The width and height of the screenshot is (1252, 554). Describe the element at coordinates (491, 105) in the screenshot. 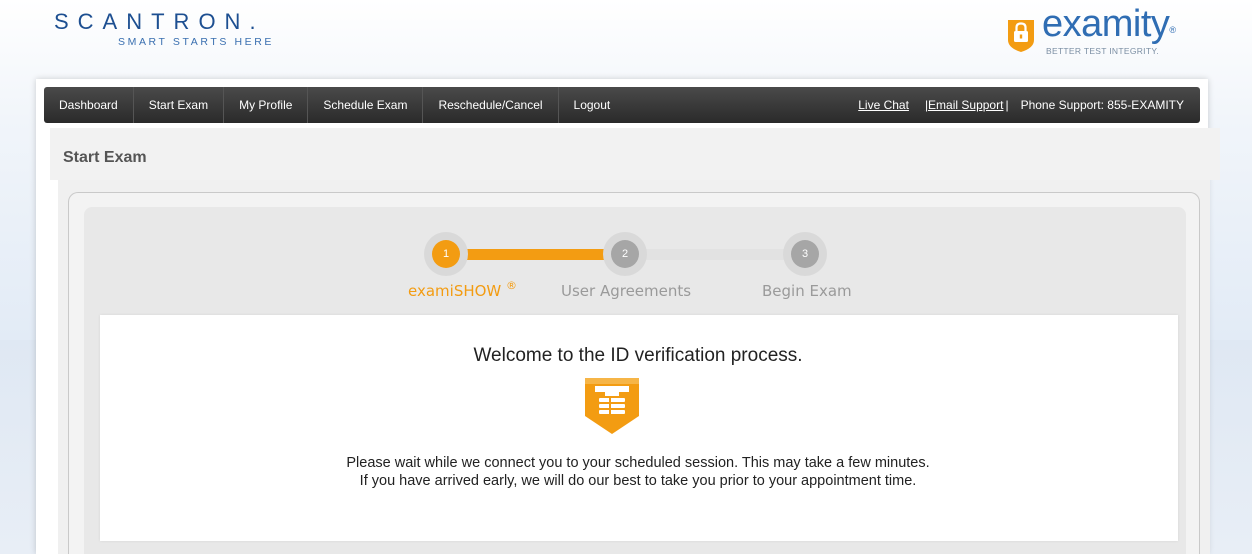

I see `nav-reschedule-cancel: Reschedule/Cancel` at that location.